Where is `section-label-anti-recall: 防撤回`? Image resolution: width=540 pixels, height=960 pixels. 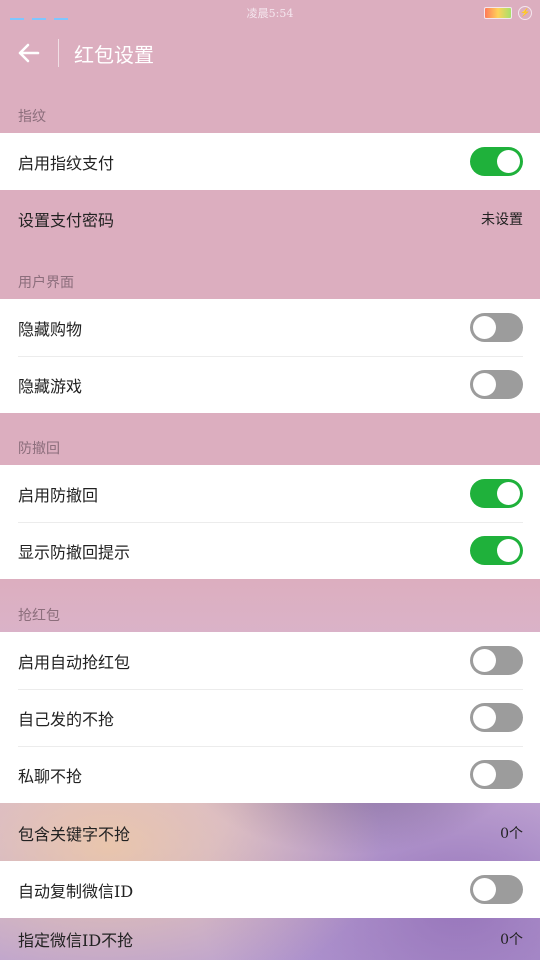 section-label-anti-recall: 防撤回 is located at coordinates (39, 449).